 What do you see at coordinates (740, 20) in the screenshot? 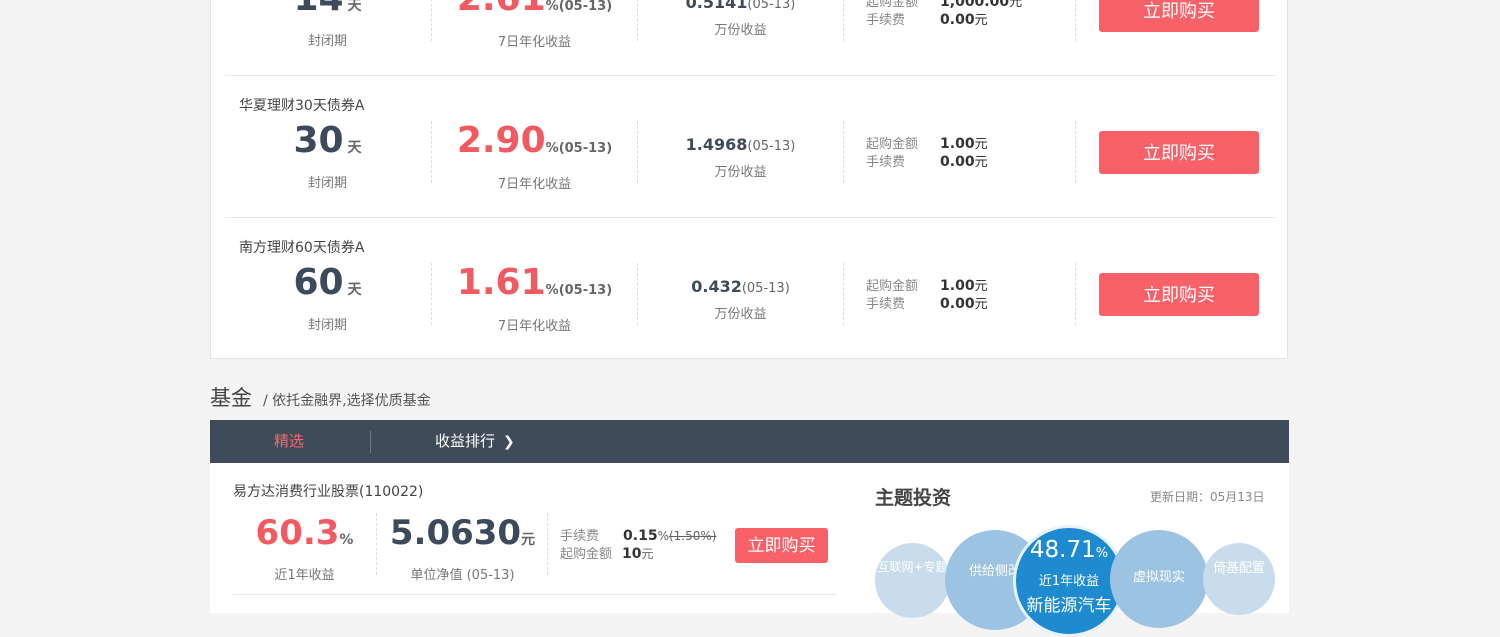
I see `income-cell: 0.5141(05-13) 万份收益` at bounding box center [740, 20].